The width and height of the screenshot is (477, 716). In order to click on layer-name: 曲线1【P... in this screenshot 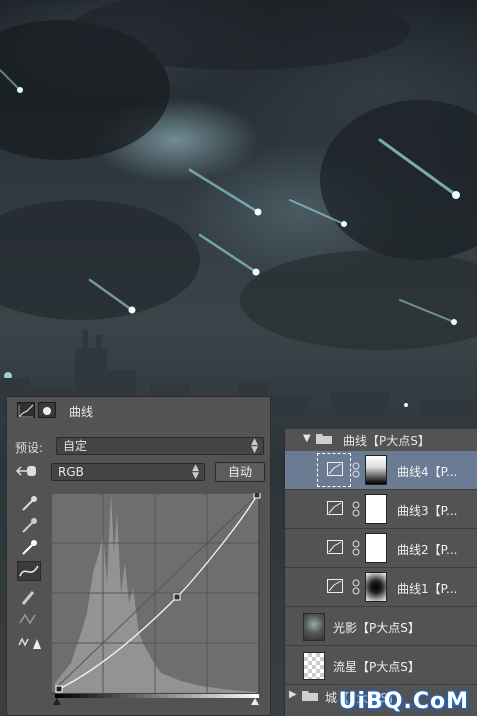, I will do `click(427, 589)`.